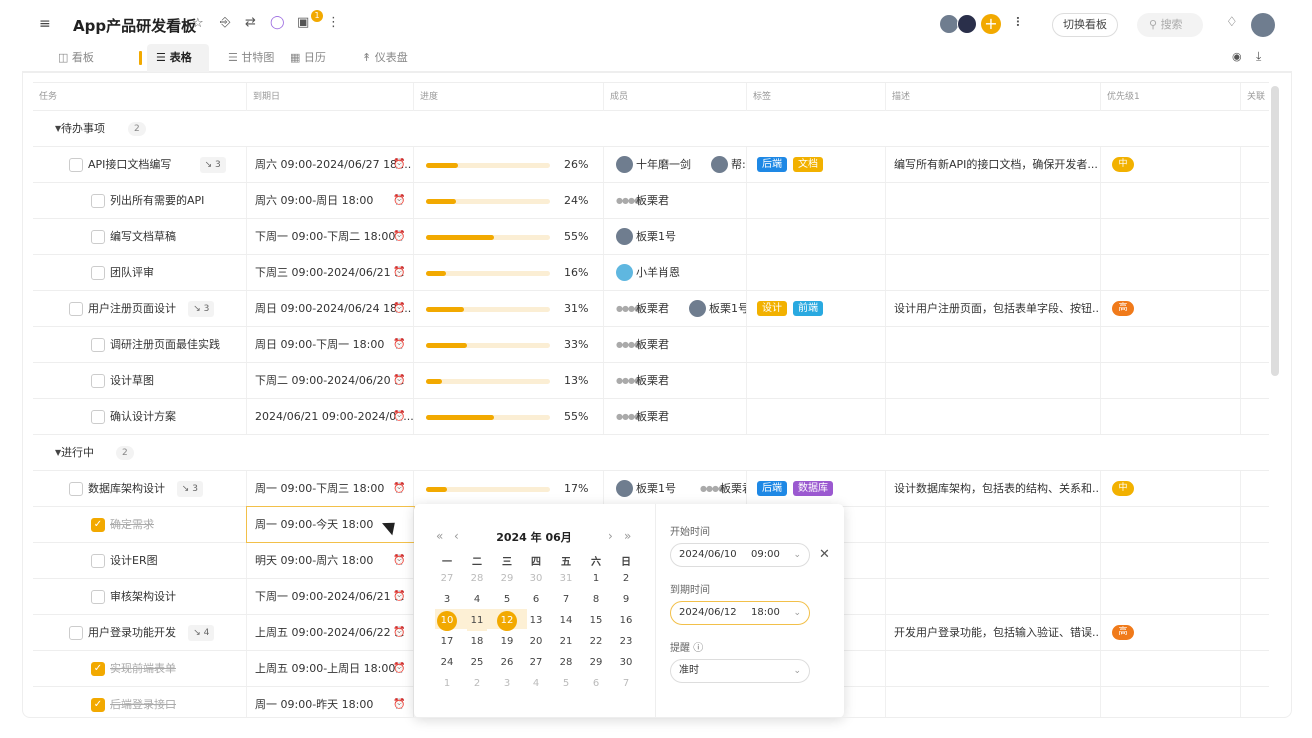 The height and width of the screenshot is (738, 1312). What do you see at coordinates (330, 632) in the screenshot?
I see `table-cell: 上周五 09:00-2024/06/22 ... ⏰` at bounding box center [330, 632].